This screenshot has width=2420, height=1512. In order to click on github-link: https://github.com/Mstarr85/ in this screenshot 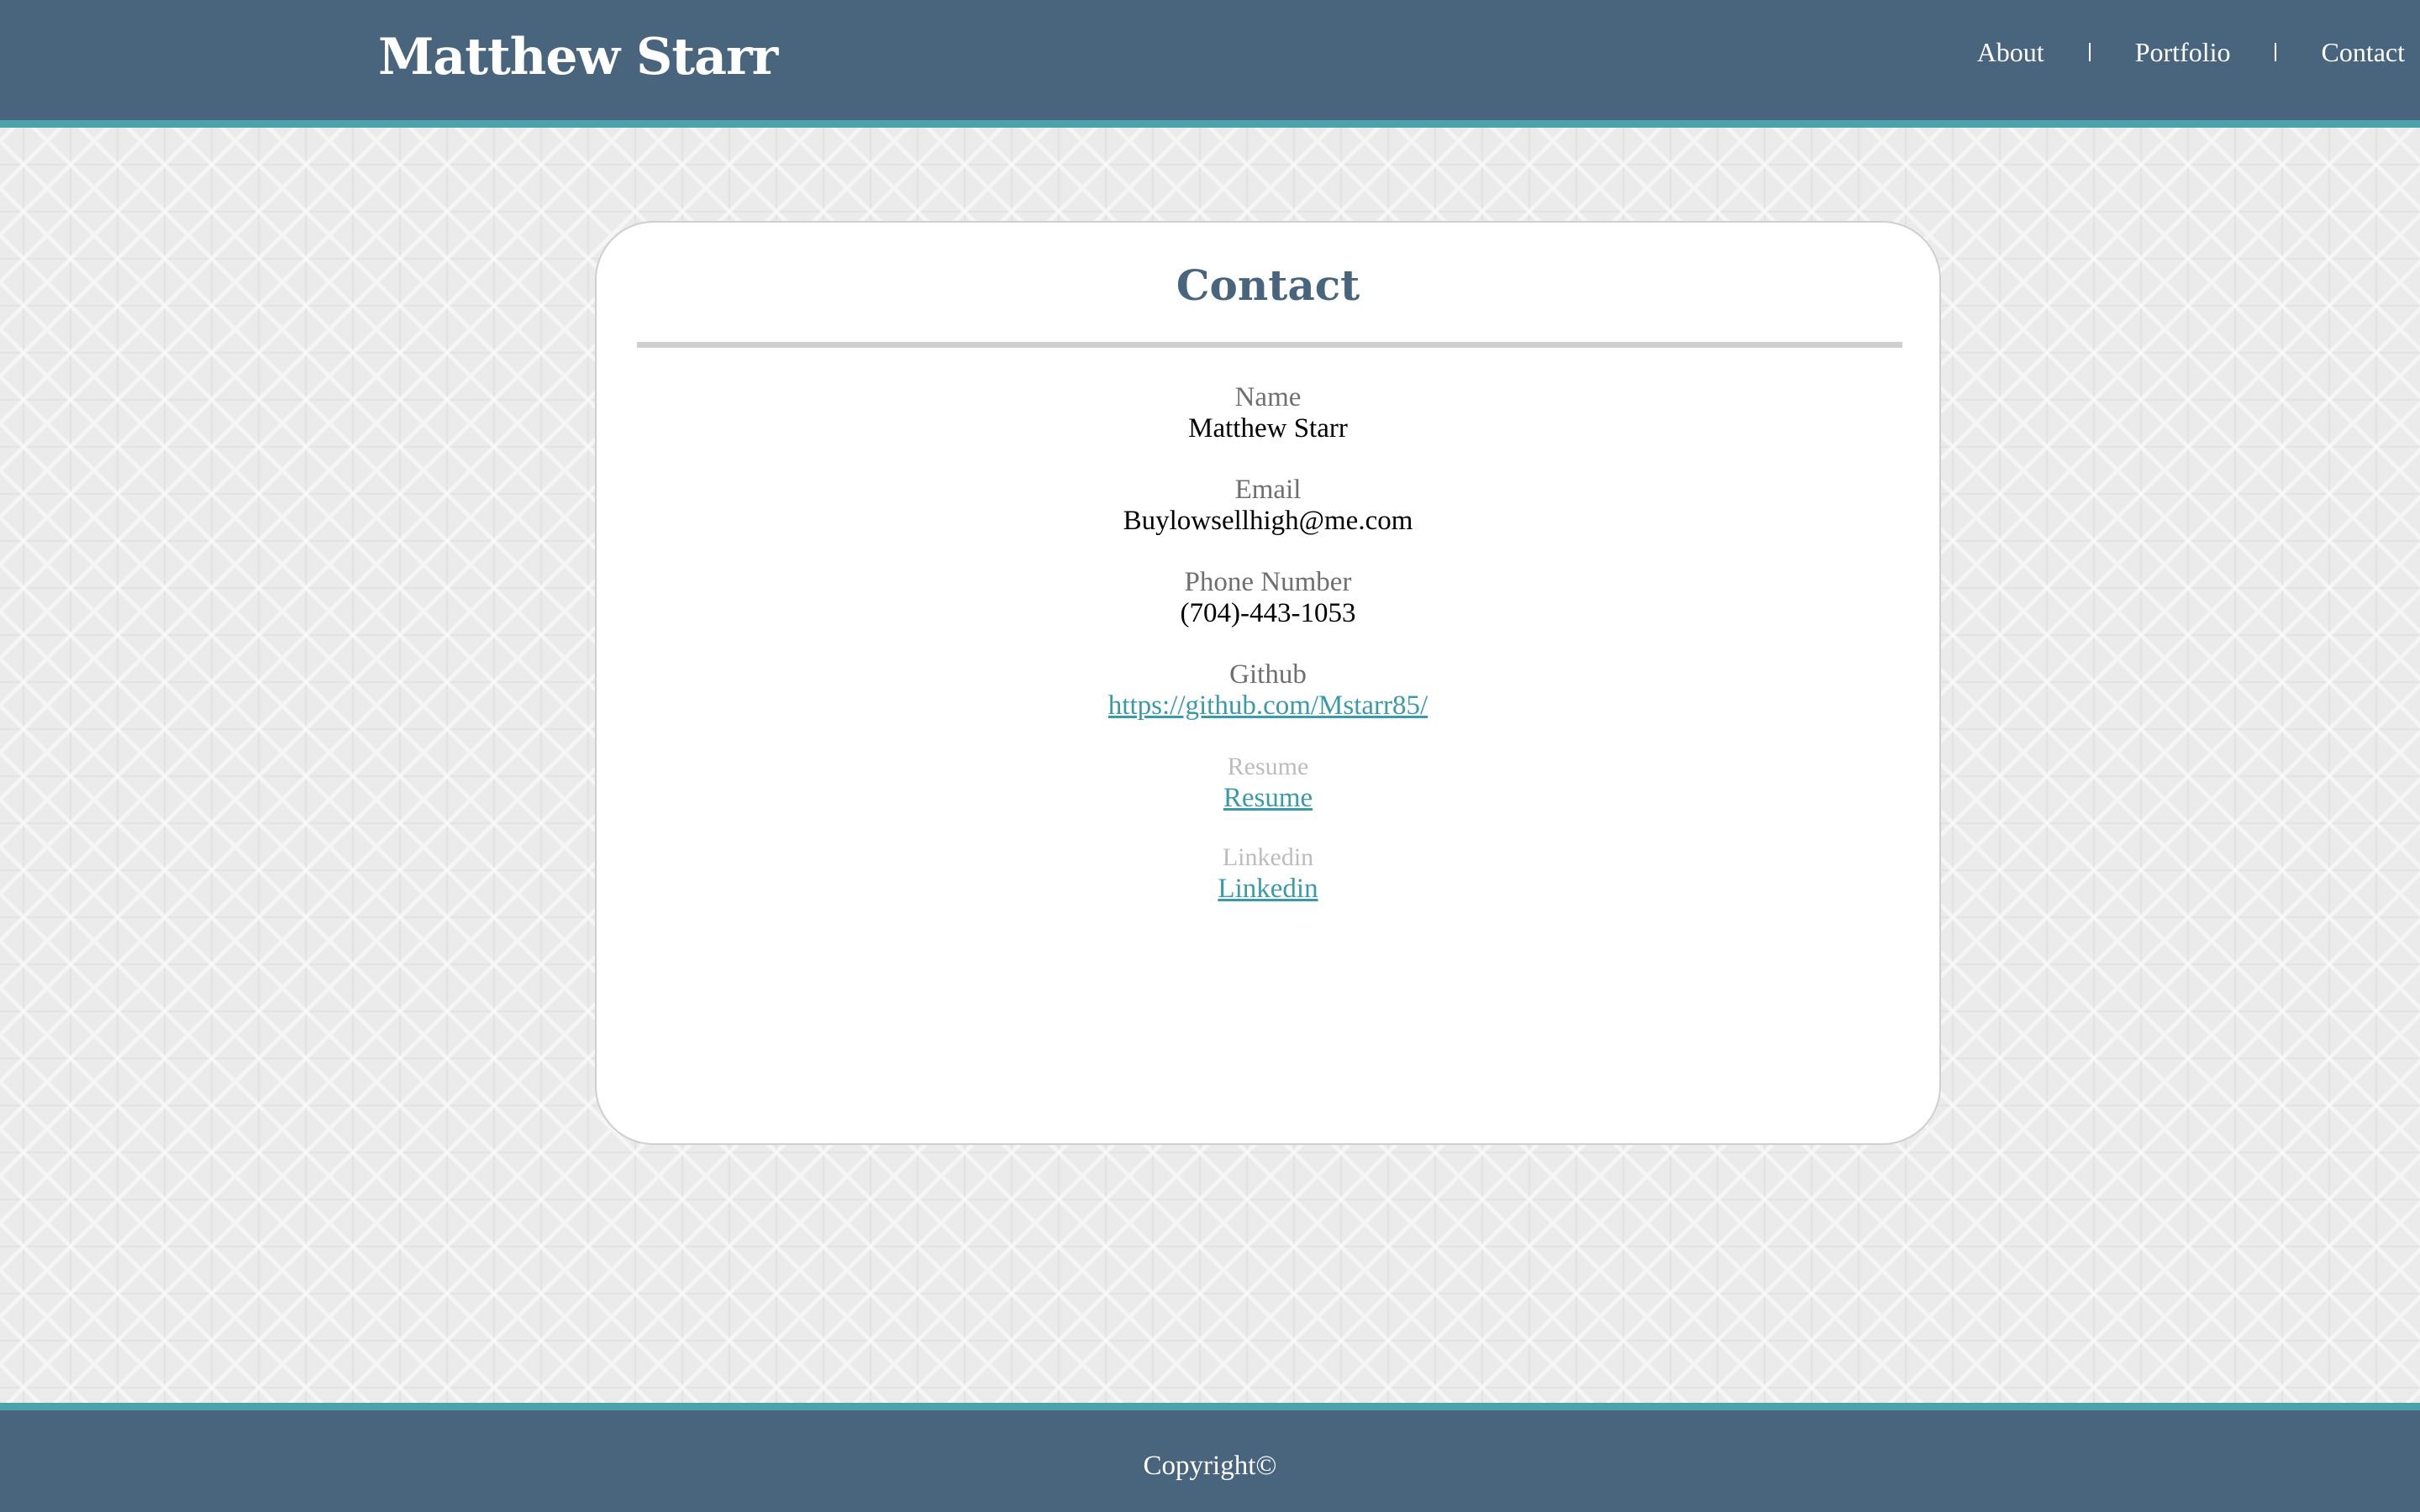, I will do `click(1268, 706)`.